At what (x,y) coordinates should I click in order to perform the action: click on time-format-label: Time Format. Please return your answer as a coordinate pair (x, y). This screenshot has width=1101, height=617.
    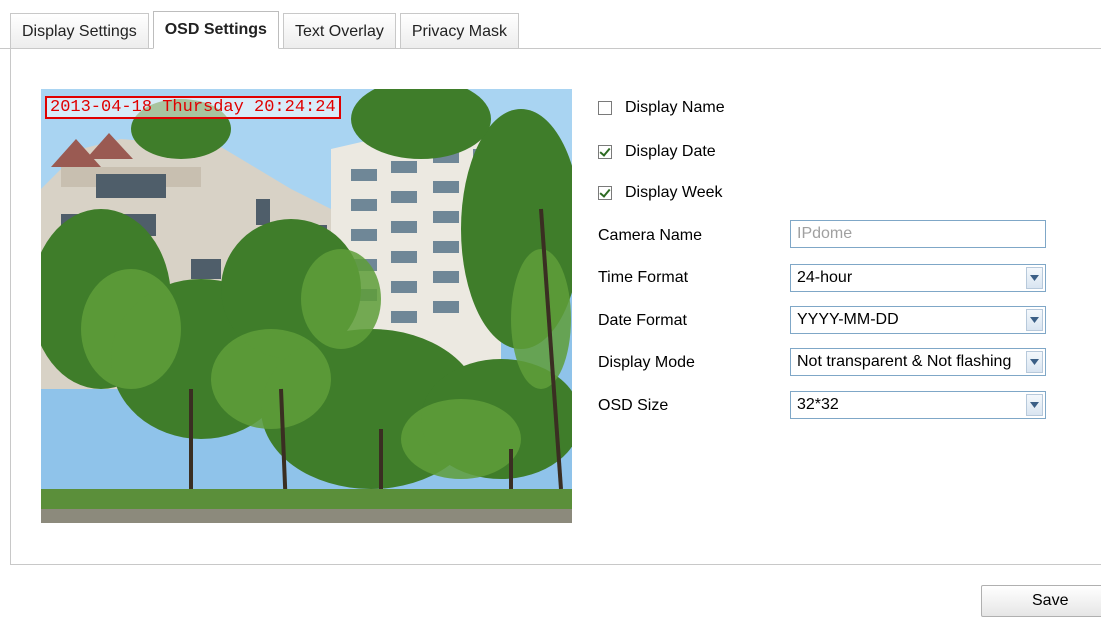
    Looking at the image, I should click on (643, 277).